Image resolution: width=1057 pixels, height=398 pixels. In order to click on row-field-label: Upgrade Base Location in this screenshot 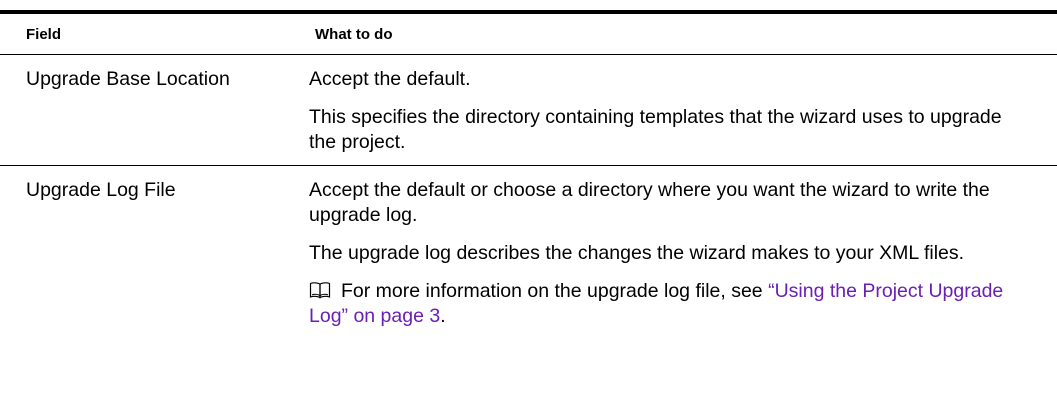, I will do `click(128, 79)`.